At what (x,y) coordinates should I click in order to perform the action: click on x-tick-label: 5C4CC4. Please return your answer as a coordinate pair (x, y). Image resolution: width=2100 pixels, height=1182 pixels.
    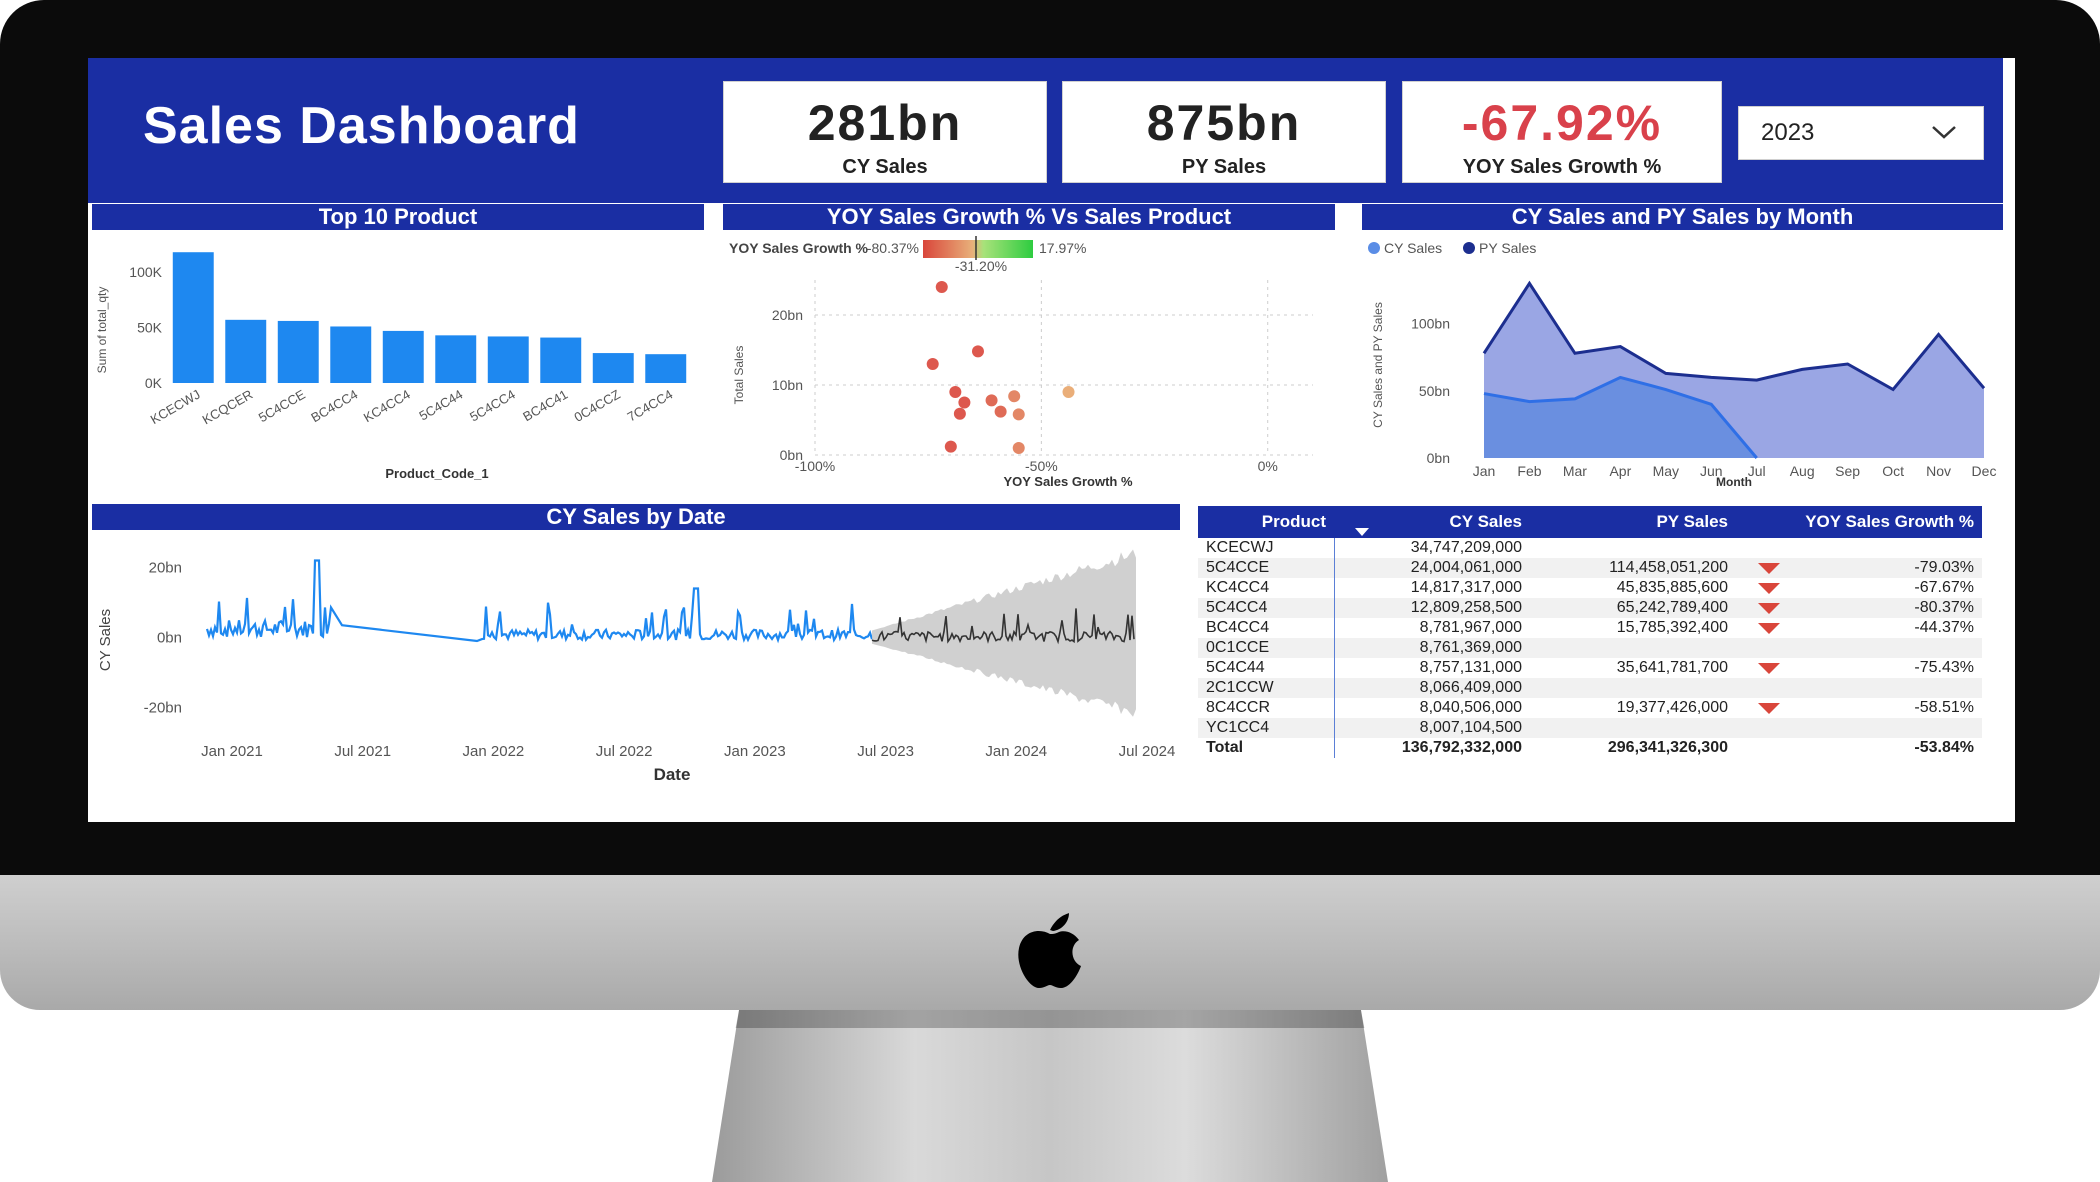
    Looking at the image, I should click on (492, 406).